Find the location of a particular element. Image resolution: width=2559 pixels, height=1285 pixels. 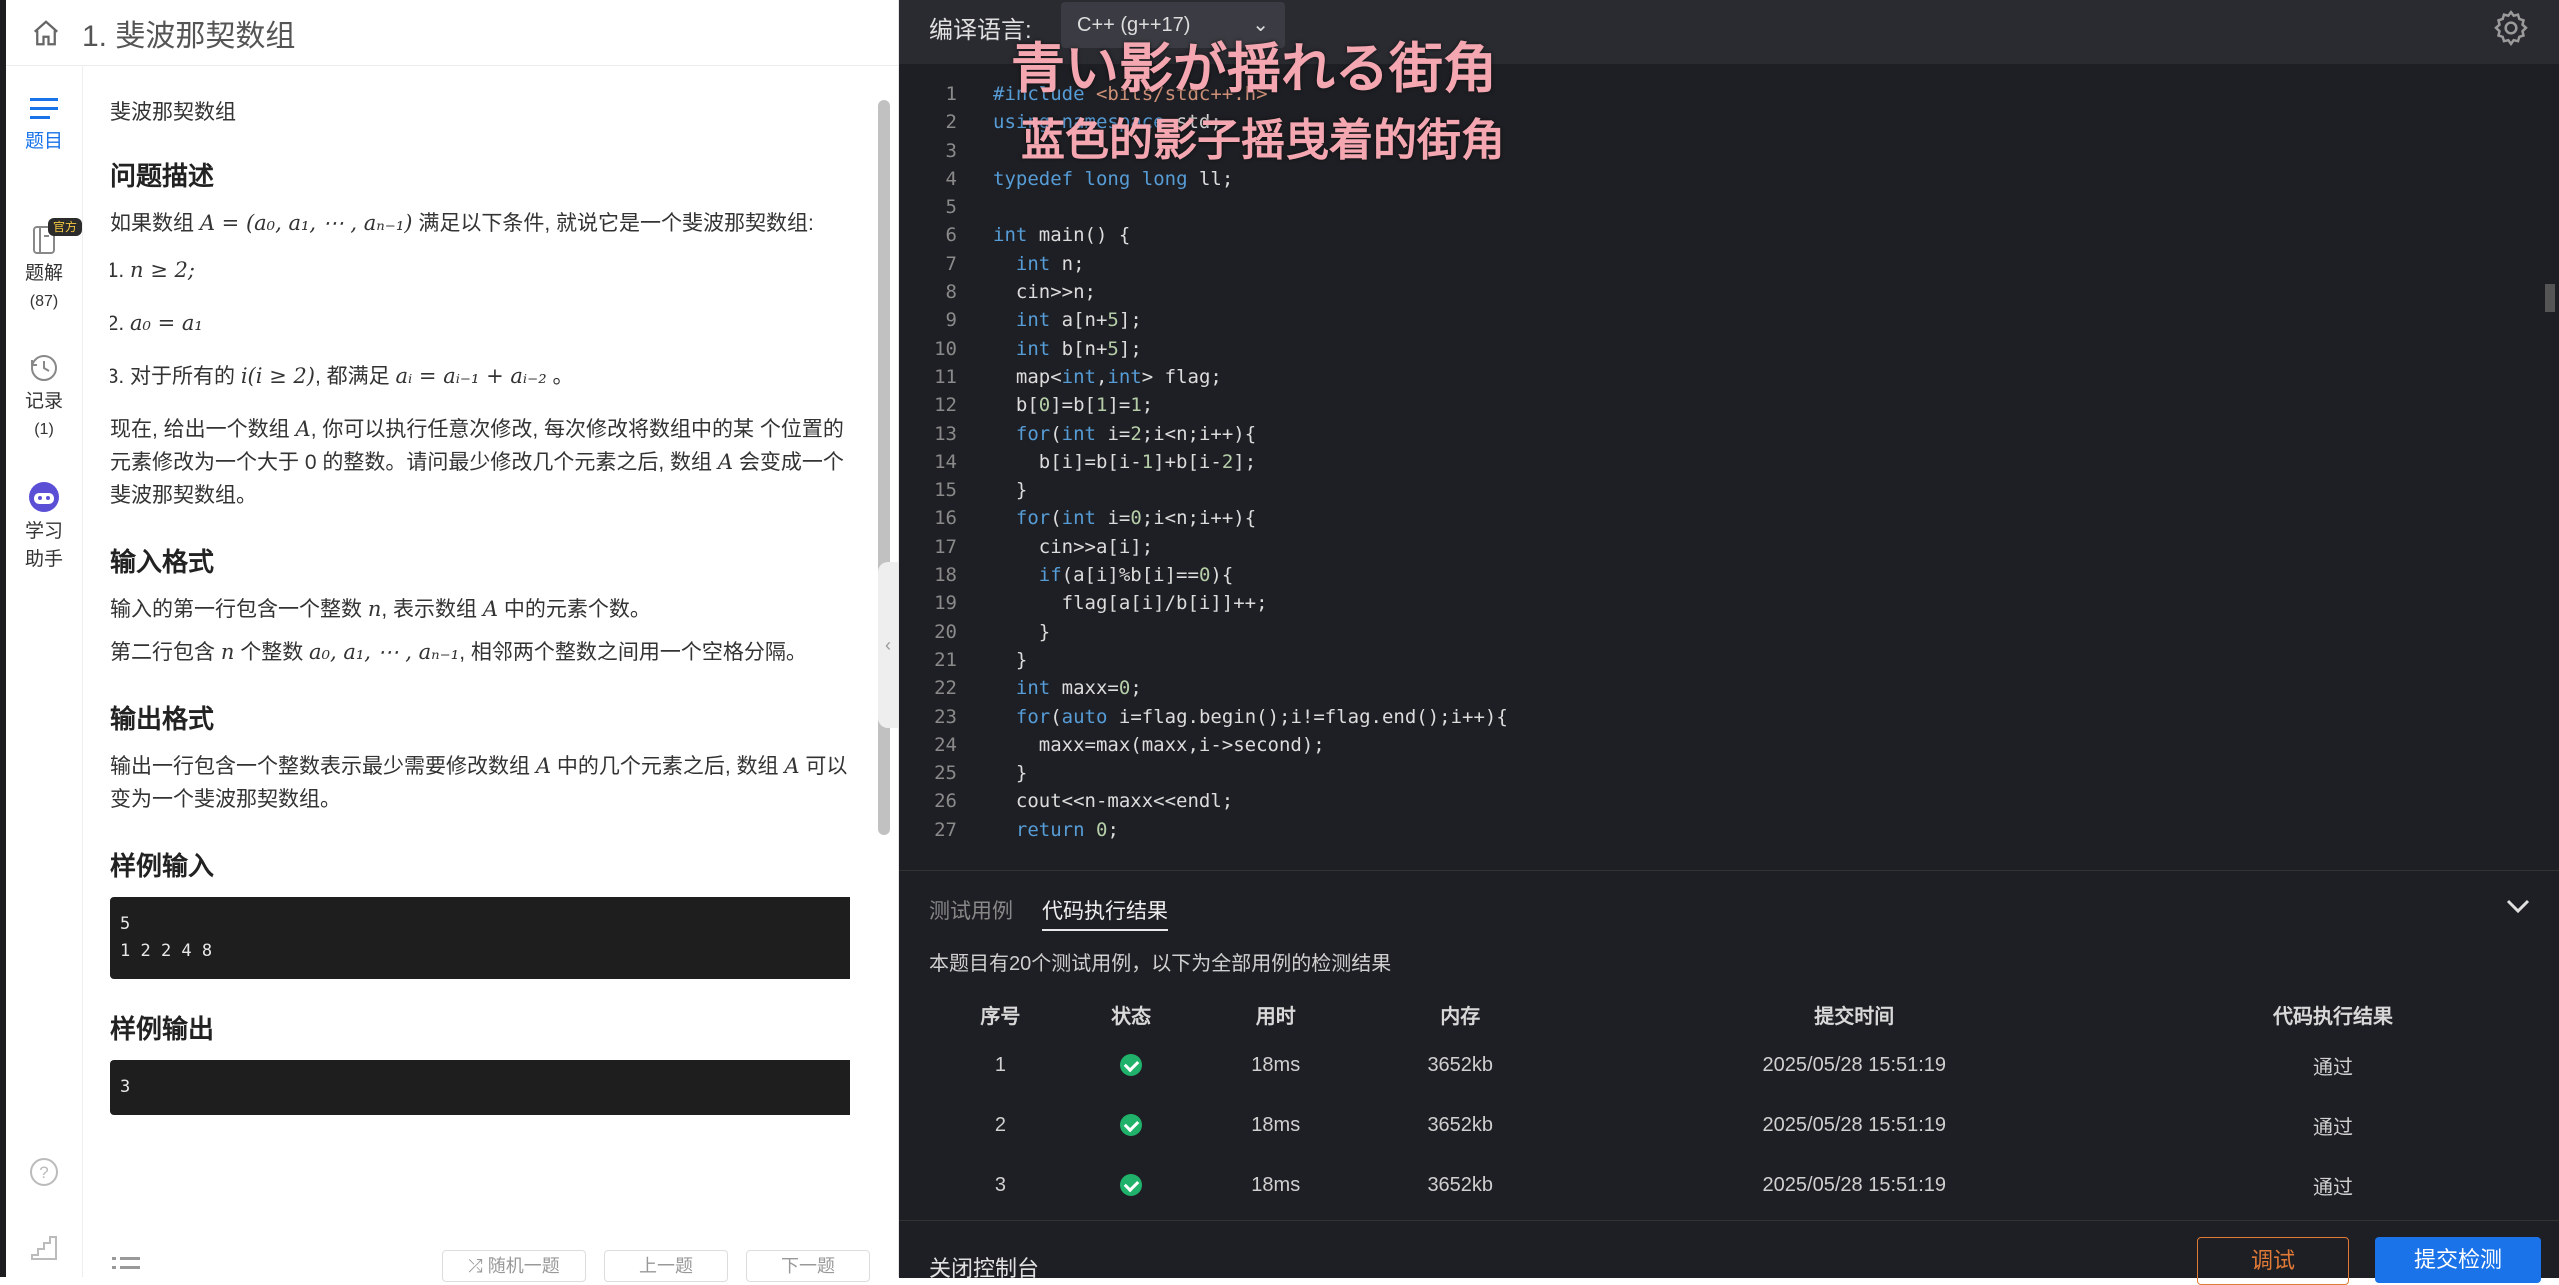

sidebar-item-solutions: 官方 题解 (87) is located at coordinates (44, 267).